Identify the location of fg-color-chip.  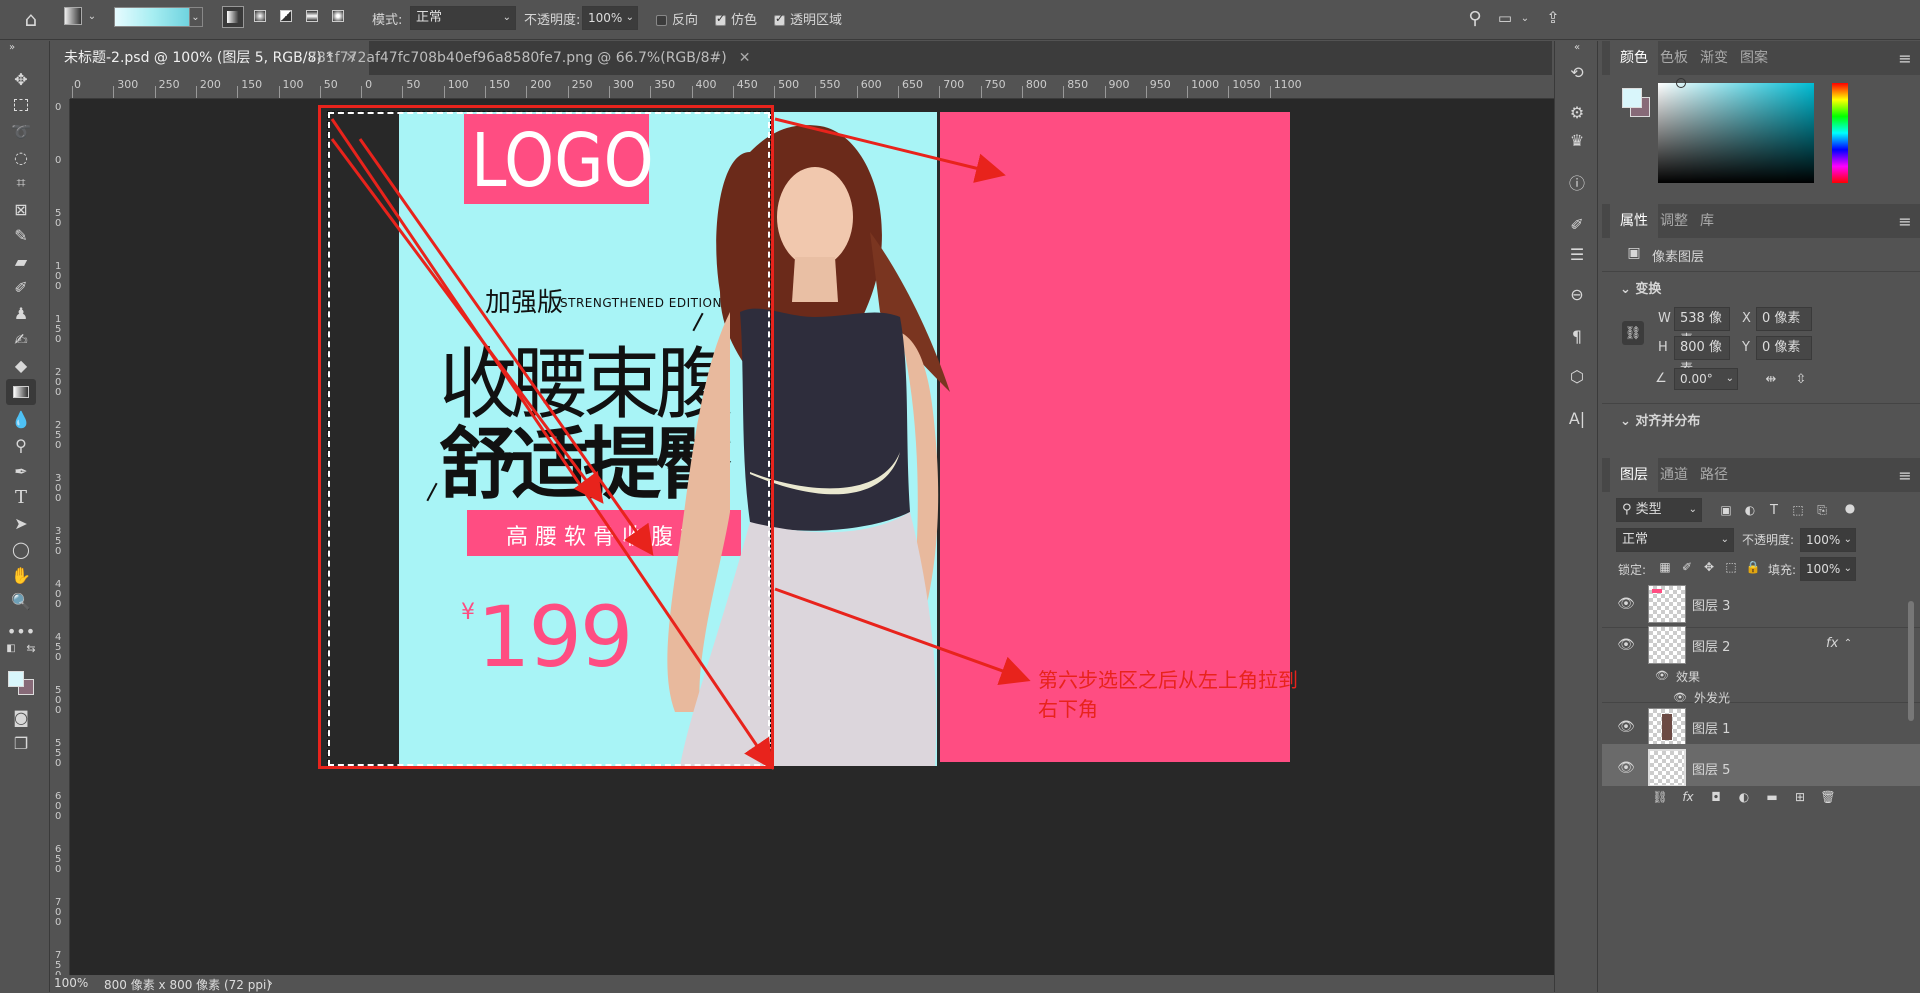
(1632, 98).